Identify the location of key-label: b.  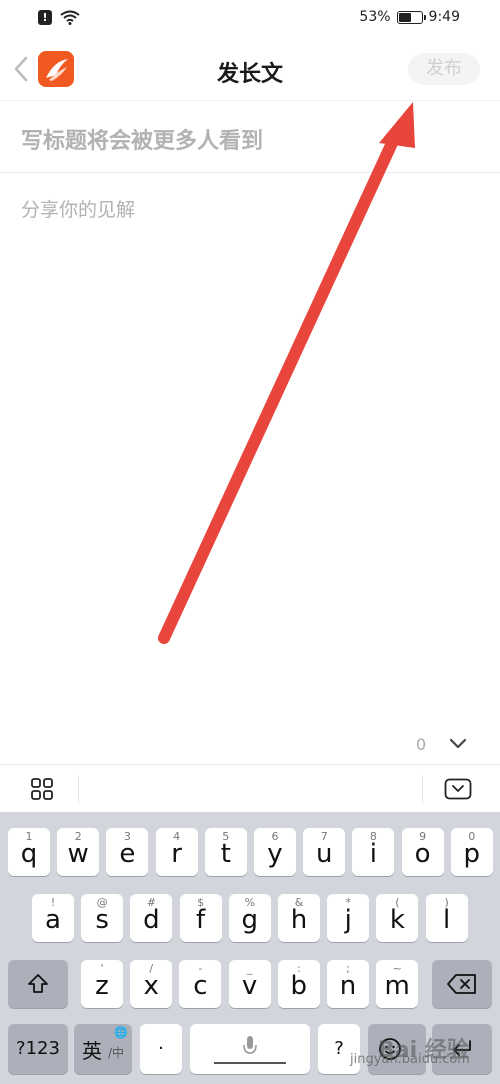
(299, 986).